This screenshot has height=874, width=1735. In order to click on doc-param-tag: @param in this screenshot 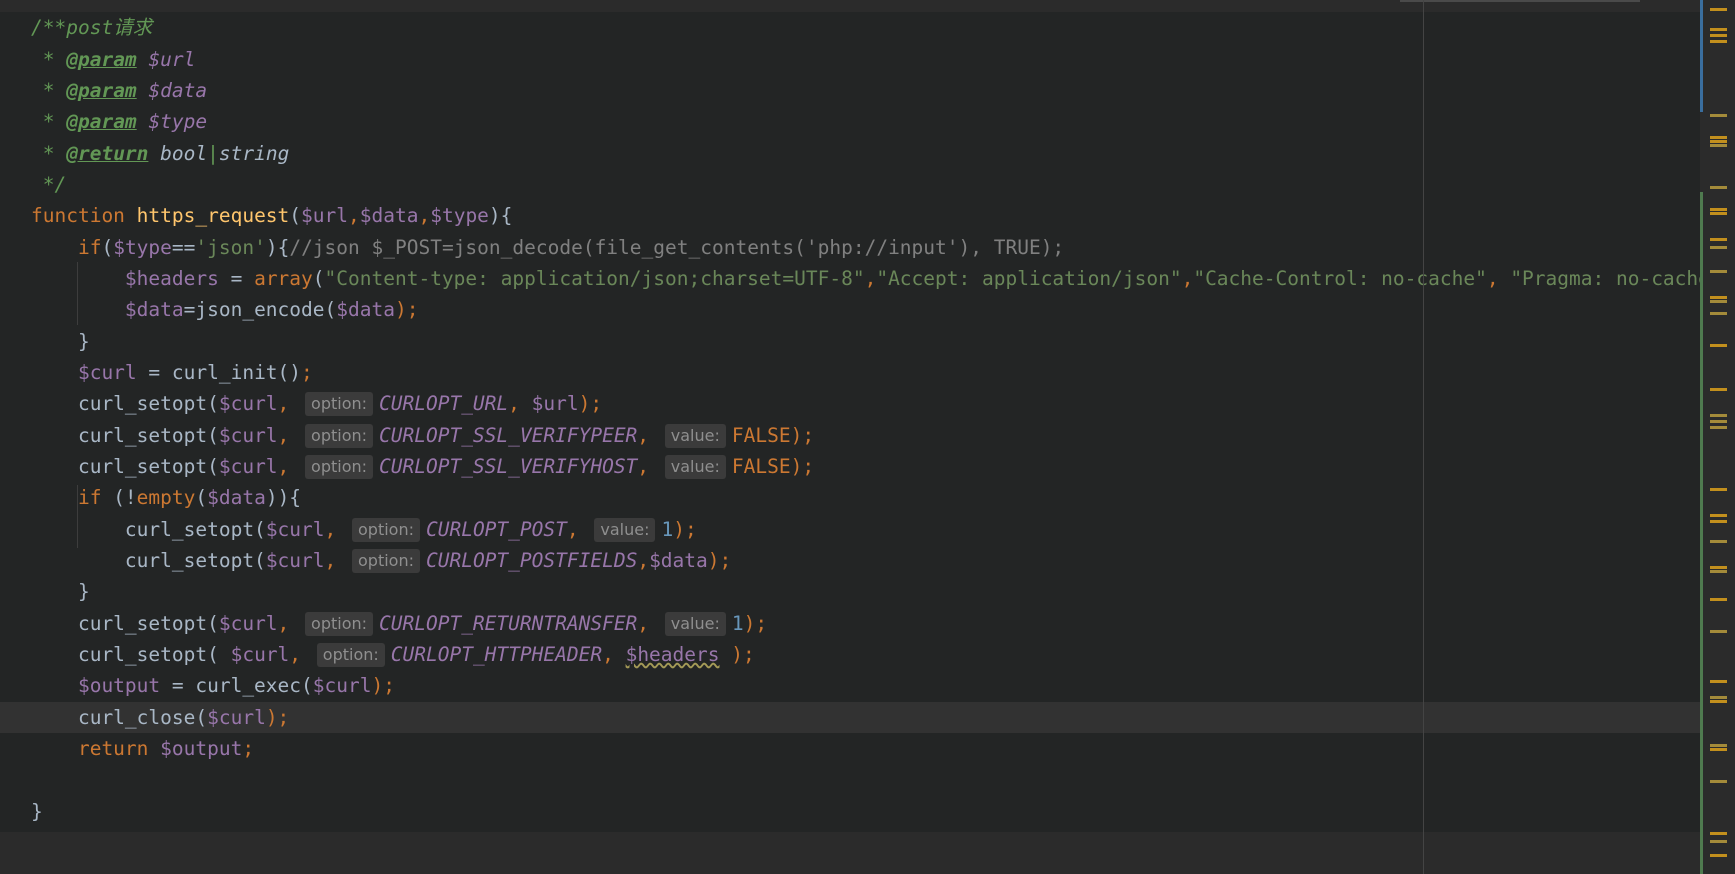, I will do `click(101, 90)`.